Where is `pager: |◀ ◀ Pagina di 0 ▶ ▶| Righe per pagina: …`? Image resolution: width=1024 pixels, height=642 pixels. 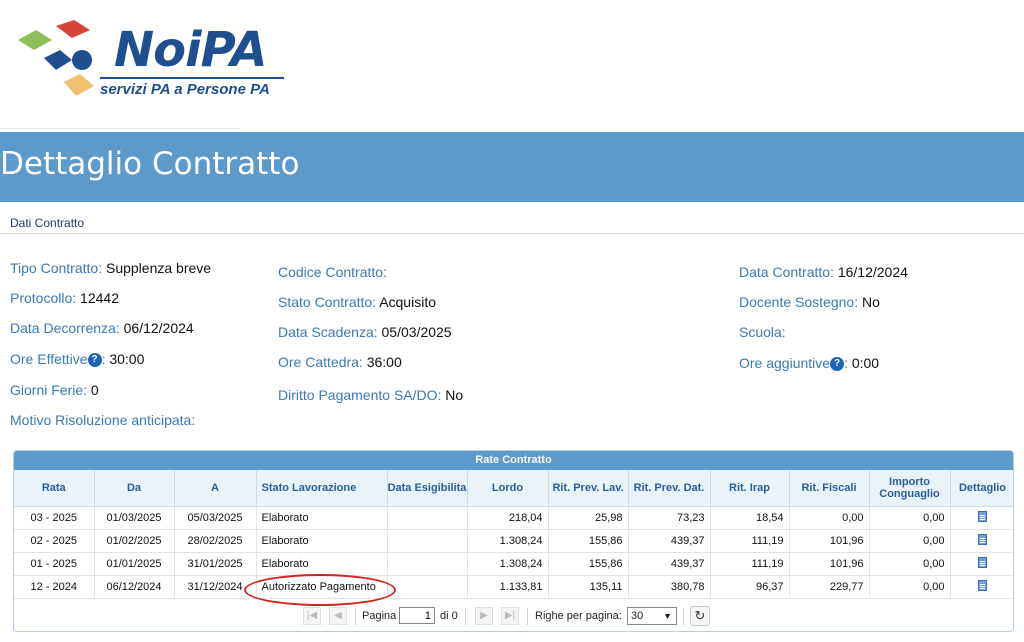 pager: |◀ ◀ Pagina di 0 ▶ ▶| Righe per pagina: … is located at coordinates (513, 617).